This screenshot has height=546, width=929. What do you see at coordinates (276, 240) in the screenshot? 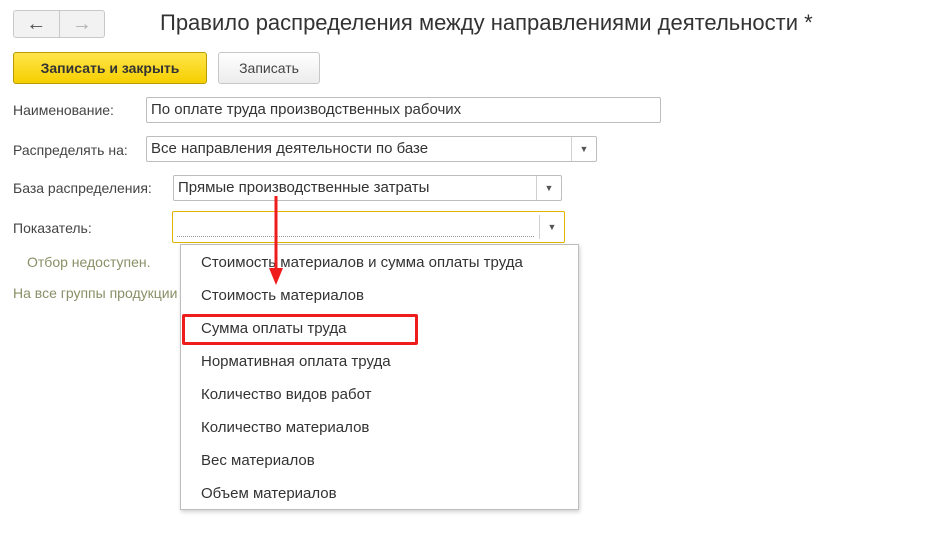
I see `annotation-arrow-icon` at bounding box center [276, 240].